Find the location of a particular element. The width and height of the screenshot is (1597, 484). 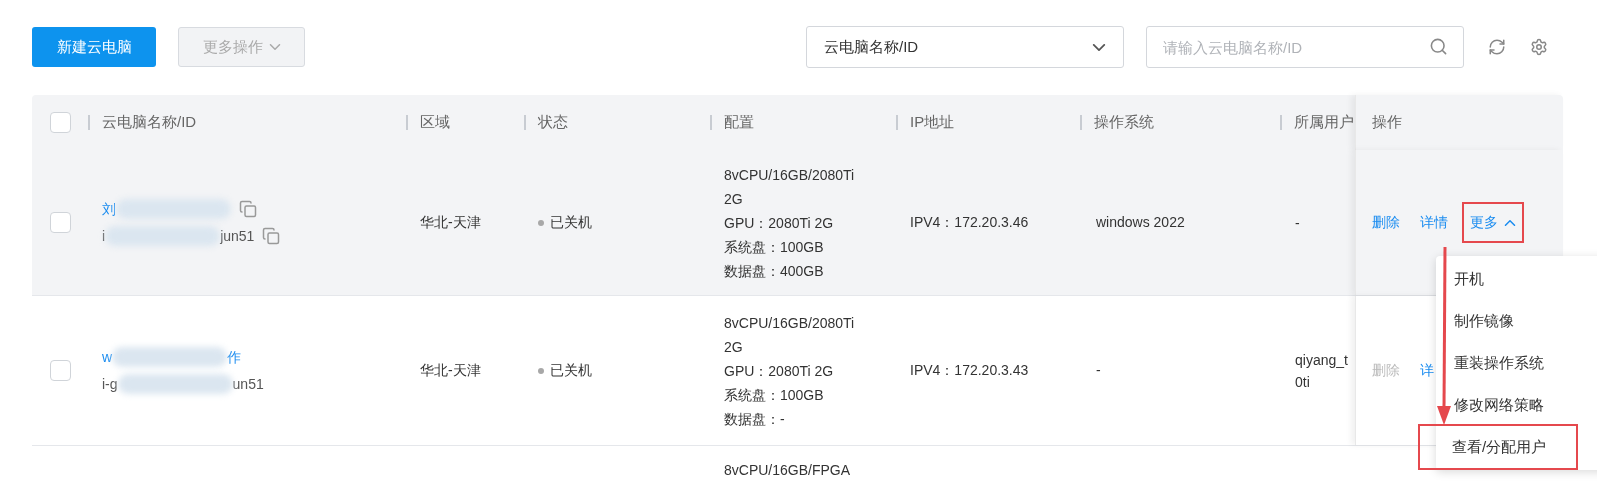

computer-id: un51 is located at coordinates (248, 384).